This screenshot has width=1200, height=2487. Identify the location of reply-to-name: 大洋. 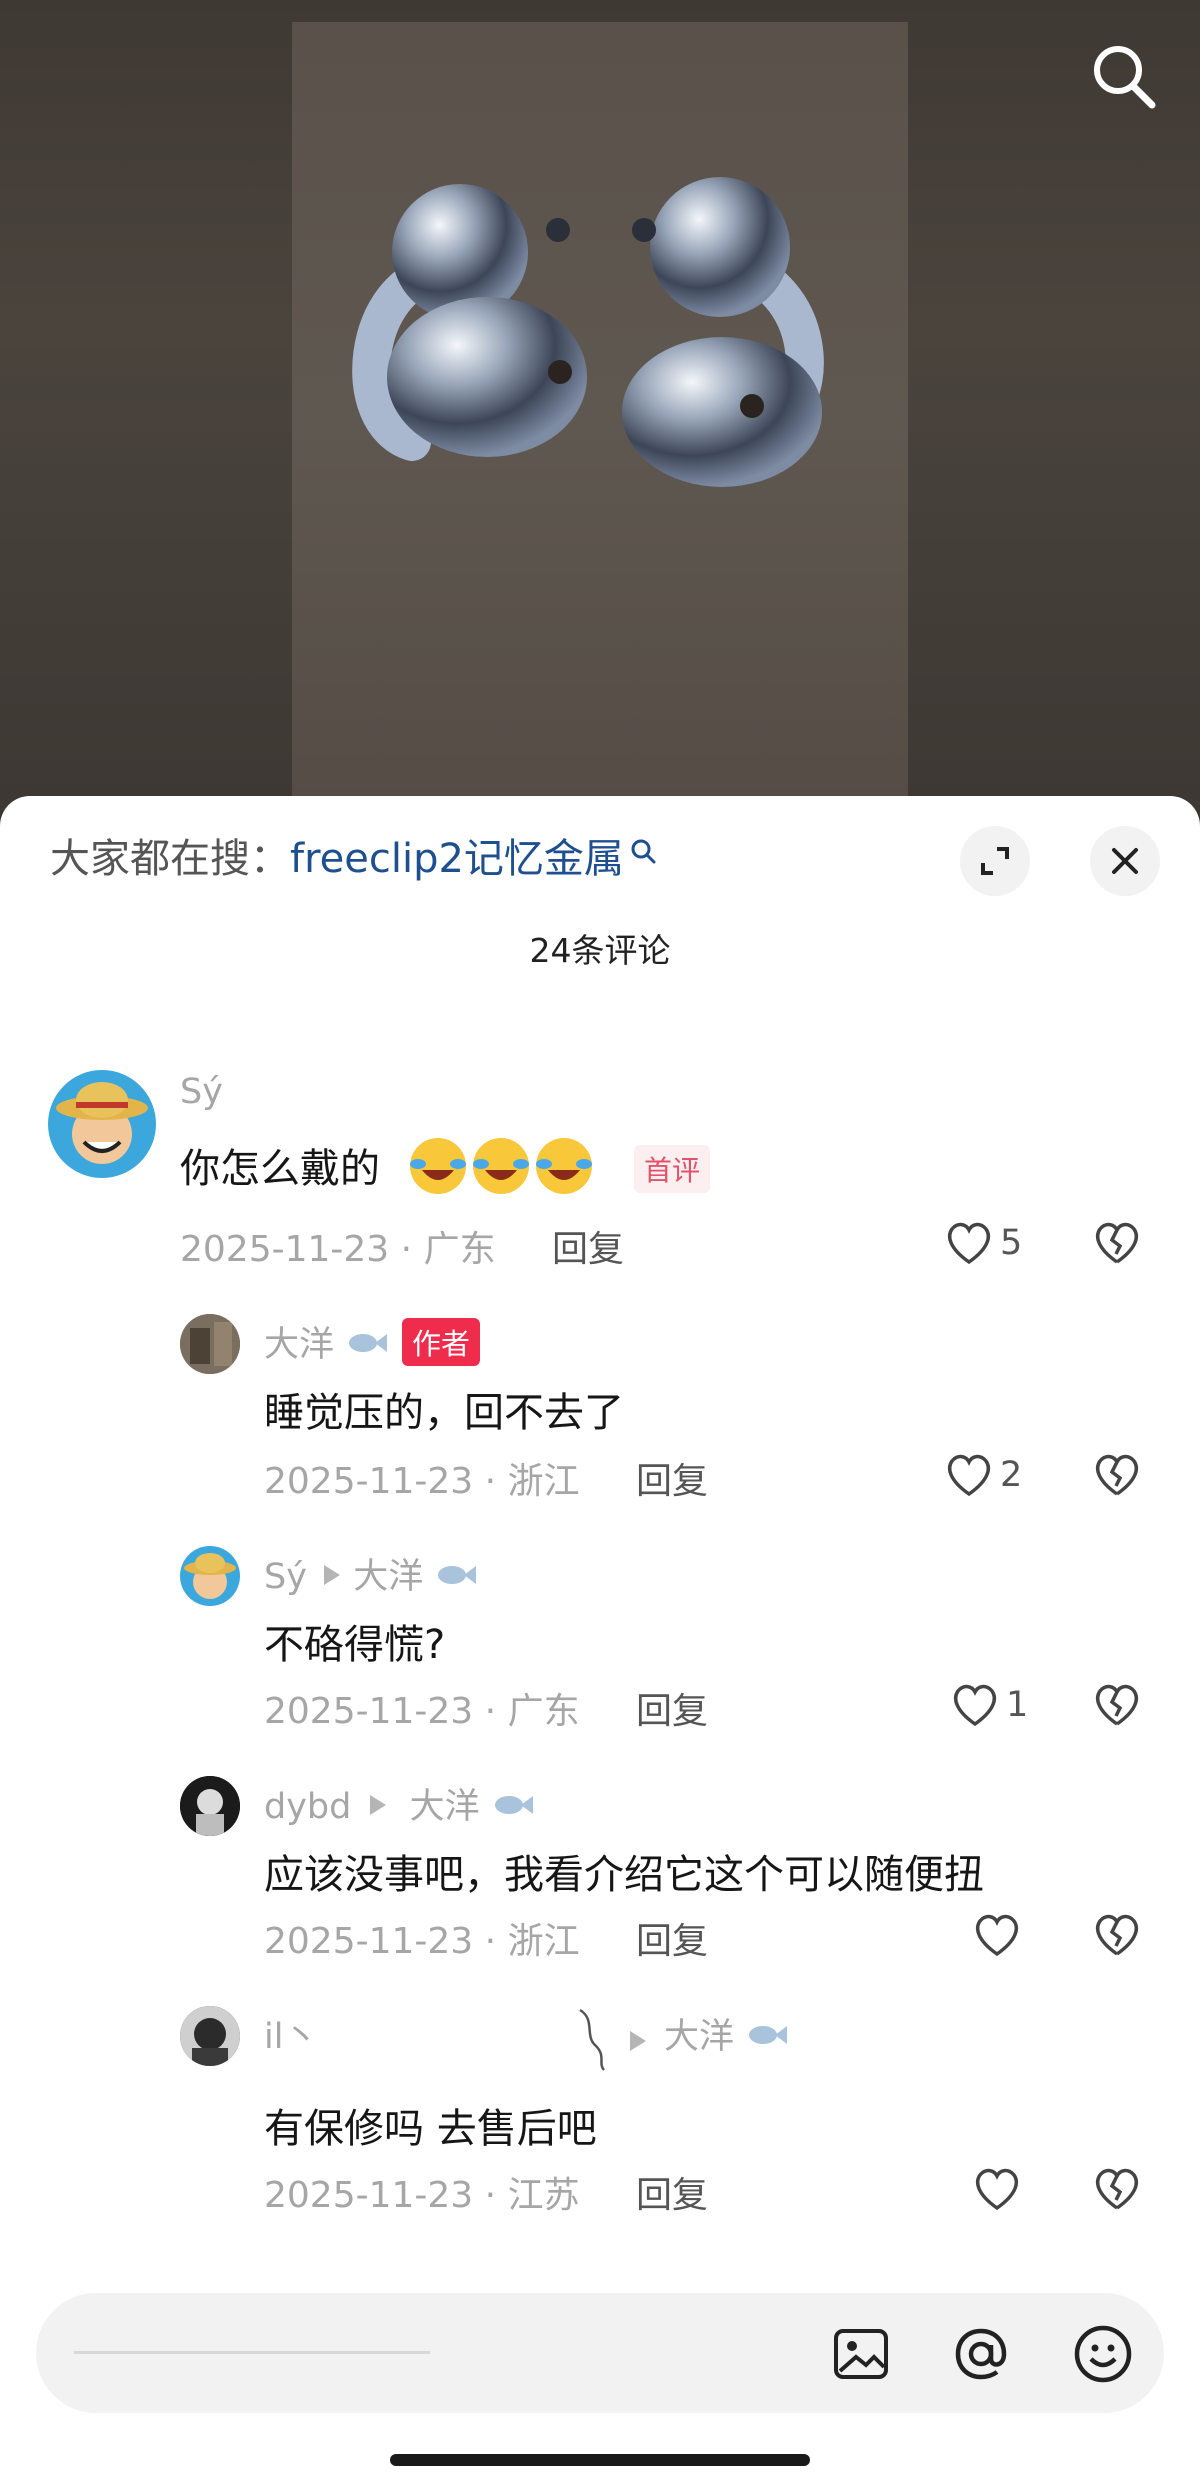
(699, 2037).